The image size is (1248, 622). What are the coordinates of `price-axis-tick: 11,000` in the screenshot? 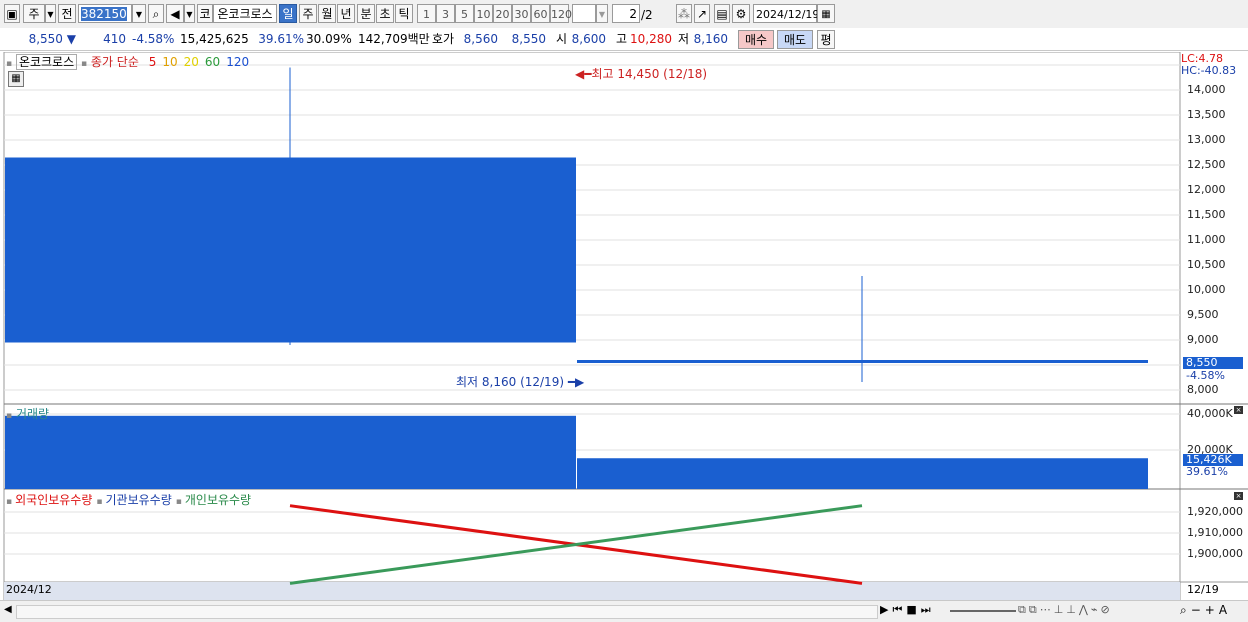 It's located at (1206, 239).